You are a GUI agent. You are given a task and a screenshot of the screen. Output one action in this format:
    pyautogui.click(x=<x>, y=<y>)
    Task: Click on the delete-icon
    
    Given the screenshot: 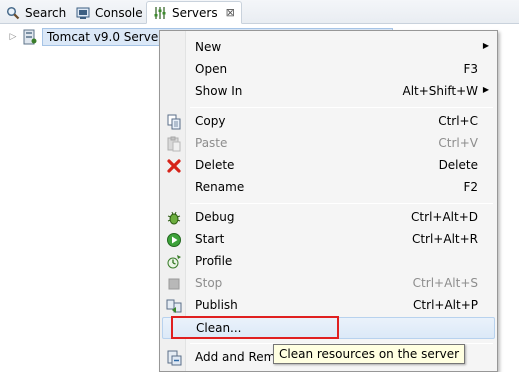 What is the action you would take?
    pyautogui.click(x=174, y=166)
    